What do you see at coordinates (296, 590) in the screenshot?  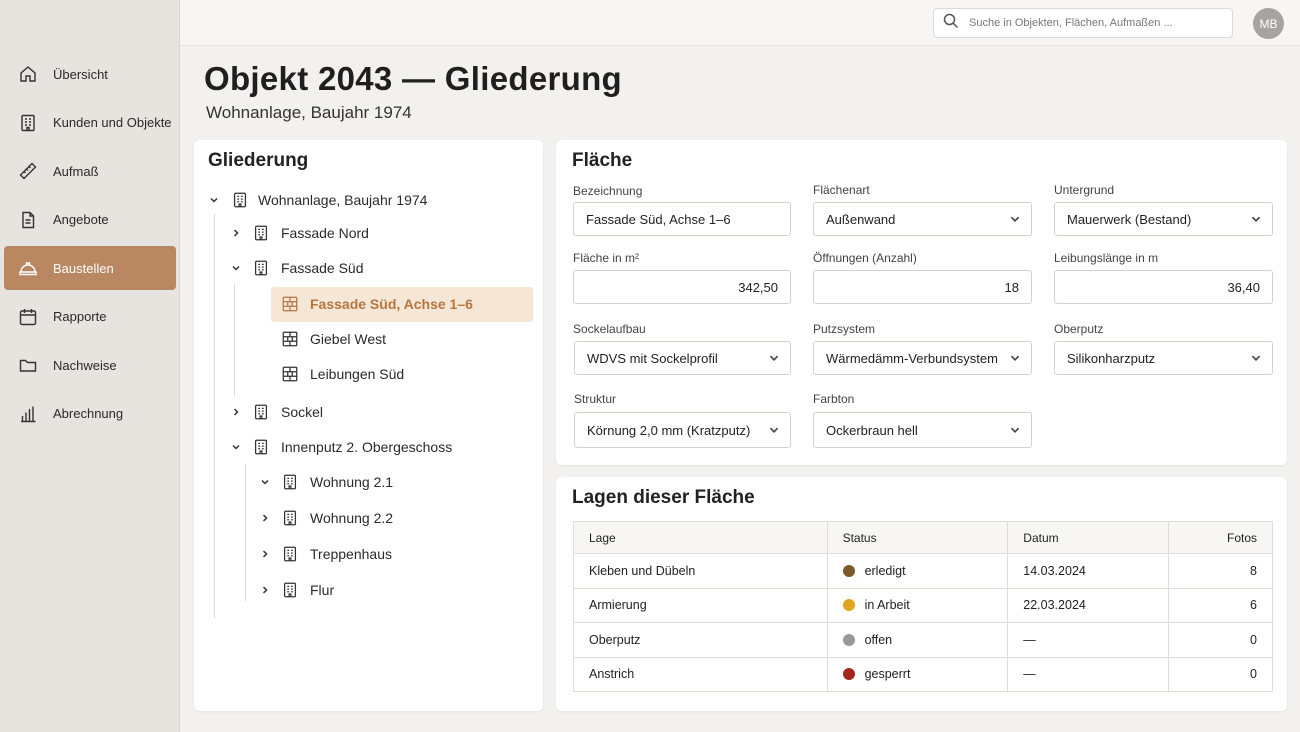 I see `tree-node-flur: Flur` at bounding box center [296, 590].